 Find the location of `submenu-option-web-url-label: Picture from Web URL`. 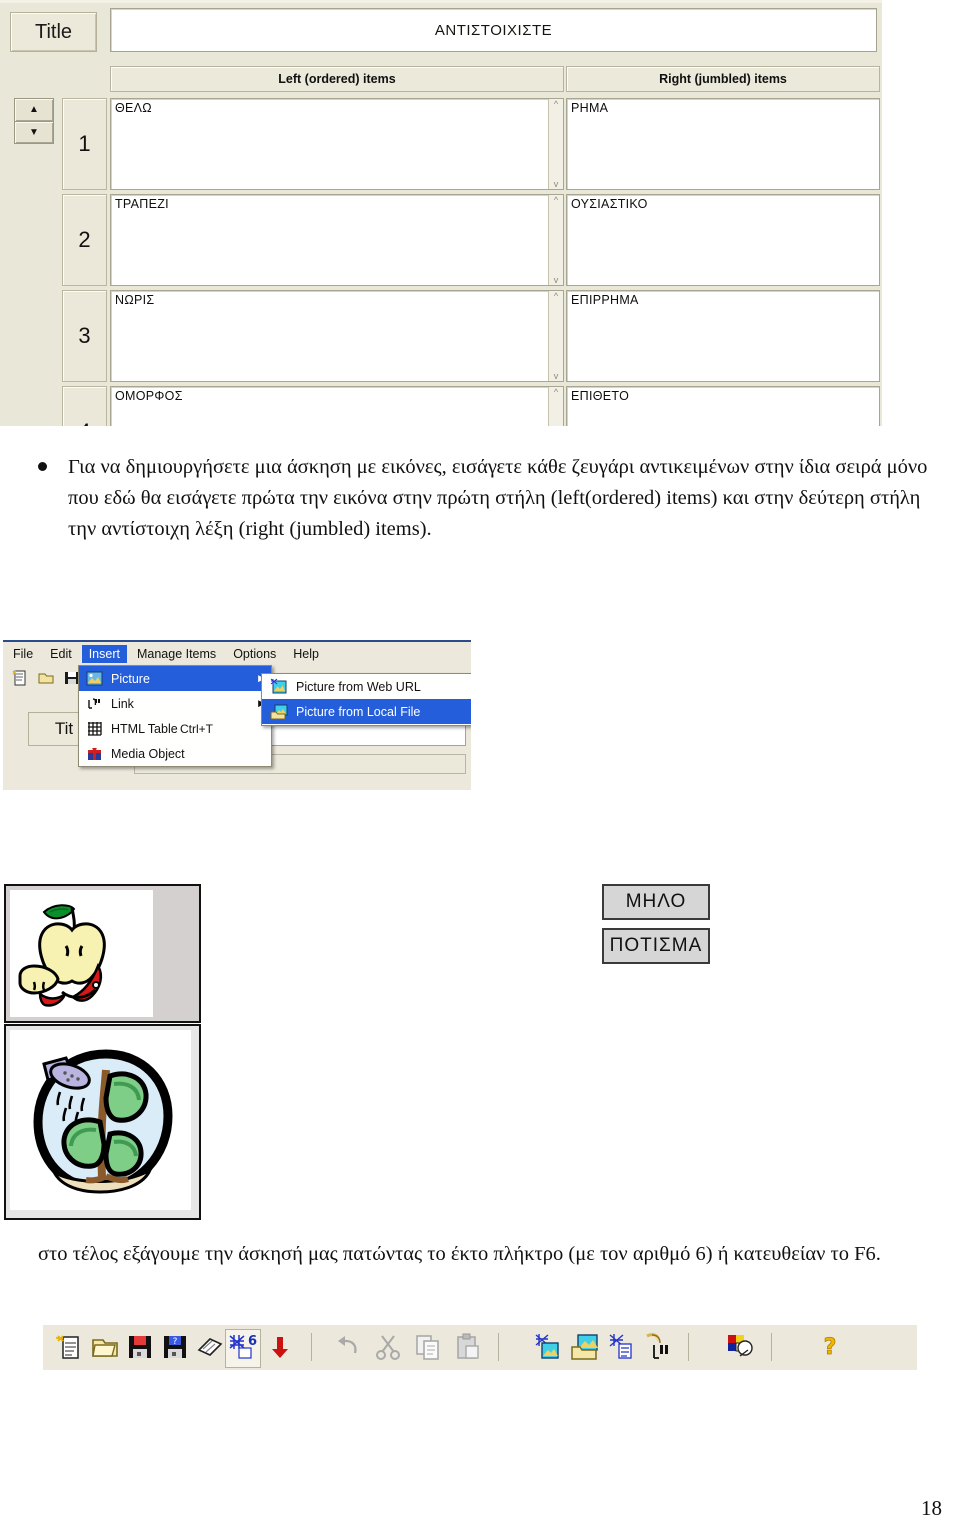

submenu-option-web-url-label: Picture from Web URL is located at coordinates (358, 686).